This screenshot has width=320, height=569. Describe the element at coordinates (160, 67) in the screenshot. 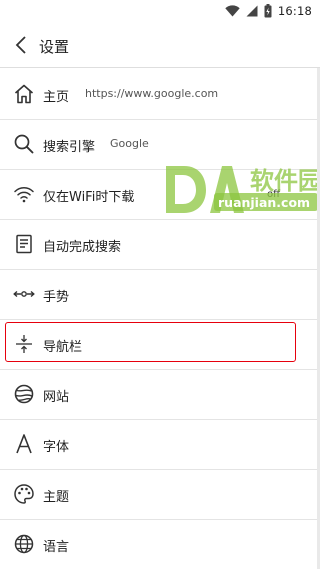

I see `appbar-divider` at that location.